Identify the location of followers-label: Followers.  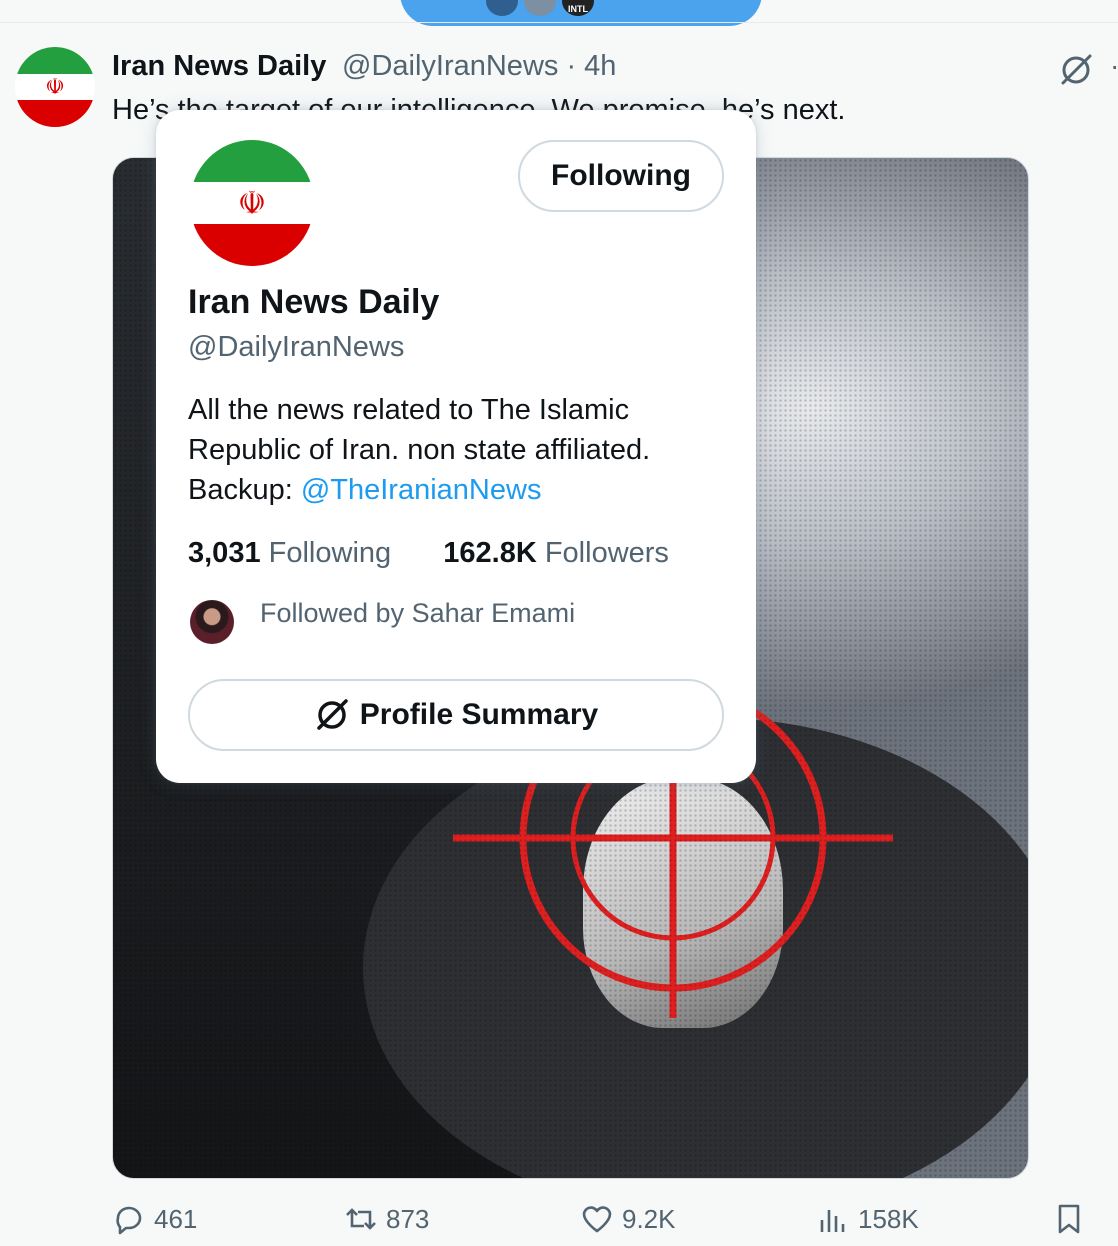
(606, 553).